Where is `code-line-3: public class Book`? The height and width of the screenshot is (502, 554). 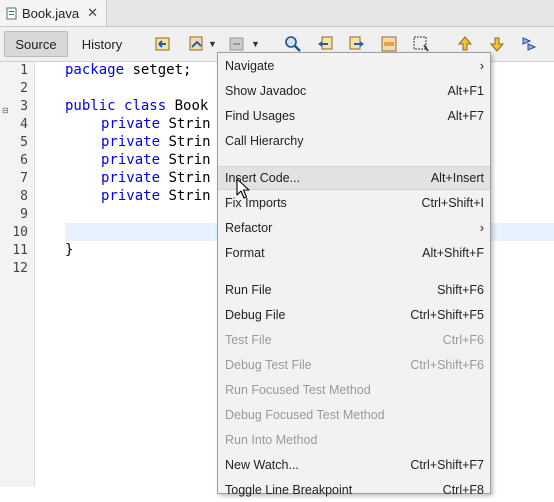
code-line-3: public class Book is located at coordinates (136, 106).